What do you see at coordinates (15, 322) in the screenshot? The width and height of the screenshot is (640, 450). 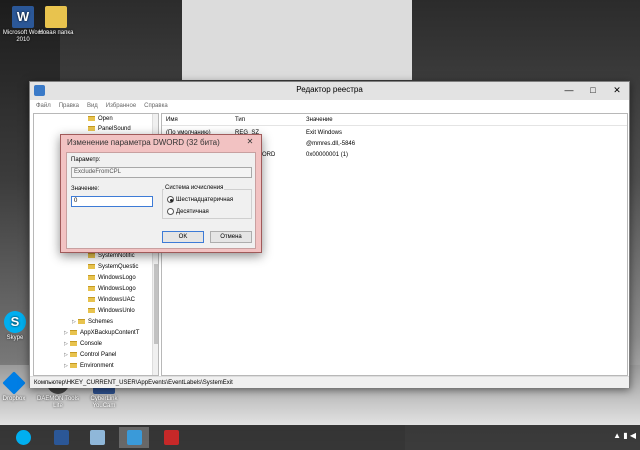 I see `skype-icon: S` at bounding box center [15, 322].